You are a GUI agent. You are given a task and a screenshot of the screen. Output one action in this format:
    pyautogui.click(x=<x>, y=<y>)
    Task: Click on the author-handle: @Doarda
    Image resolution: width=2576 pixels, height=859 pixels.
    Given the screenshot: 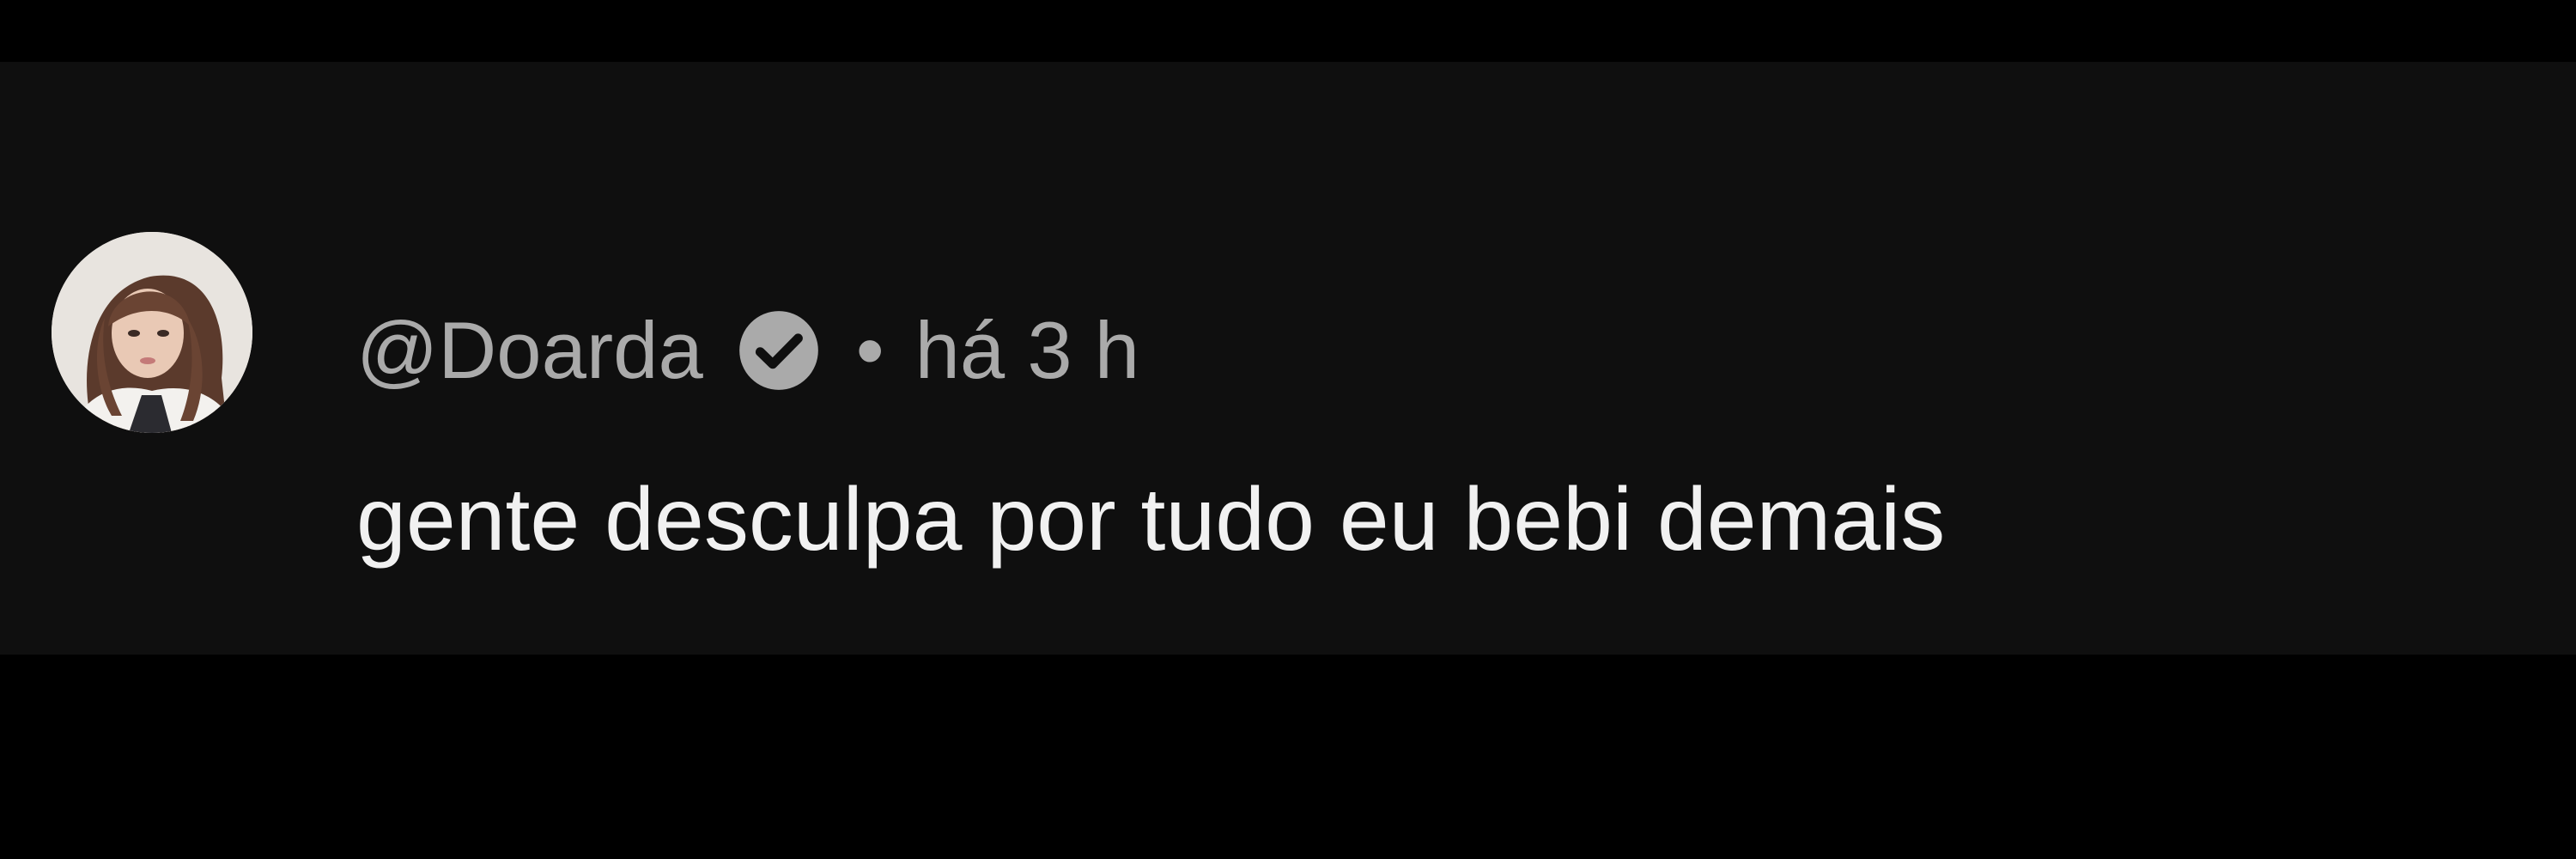 What is the action you would take?
    pyautogui.click(x=530, y=351)
    